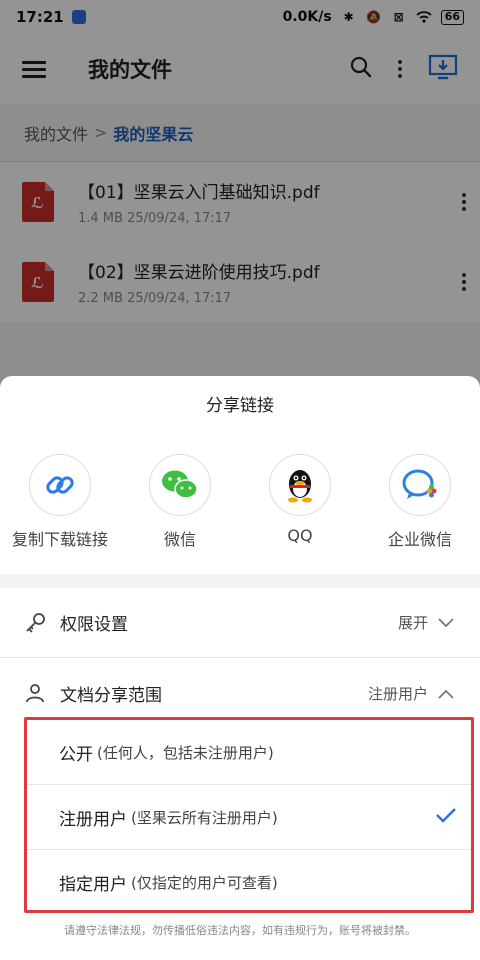 The height and width of the screenshot is (960, 480). Describe the element at coordinates (240, 581) in the screenshot. I see `section-divider` at that location.